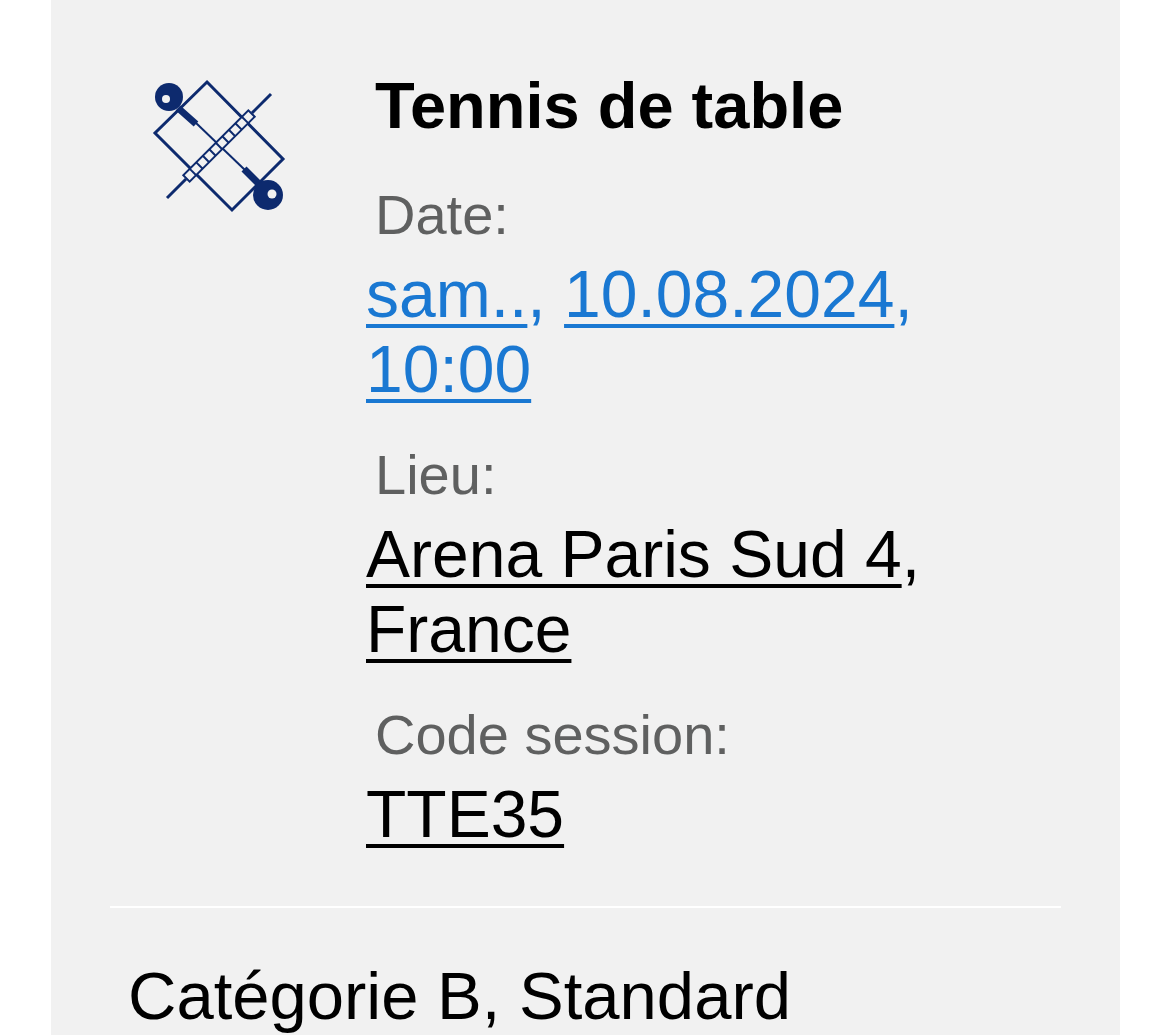 The image size is (1170, 1035). What do you see at coordinates (469, 629) in the screenshot?
I see `value-link: France` at bounding box center [469, 629].